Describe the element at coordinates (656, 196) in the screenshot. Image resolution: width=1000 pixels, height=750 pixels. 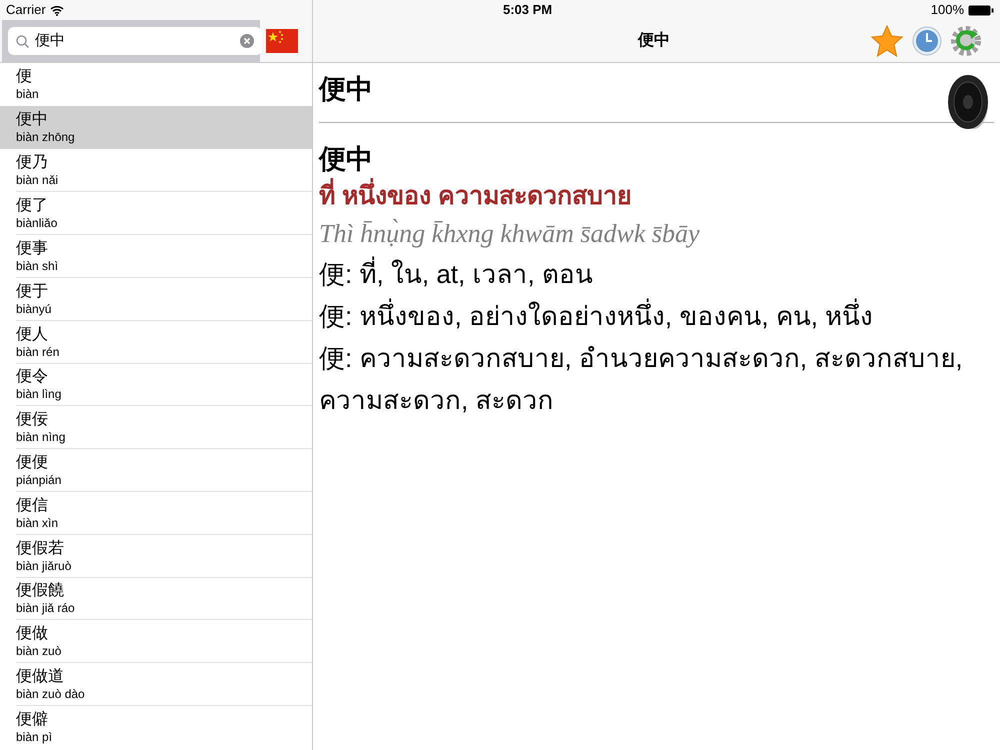
I see `thai-translation: ที่ หนึ่งของ ความสะดวกสบาย` at that location.